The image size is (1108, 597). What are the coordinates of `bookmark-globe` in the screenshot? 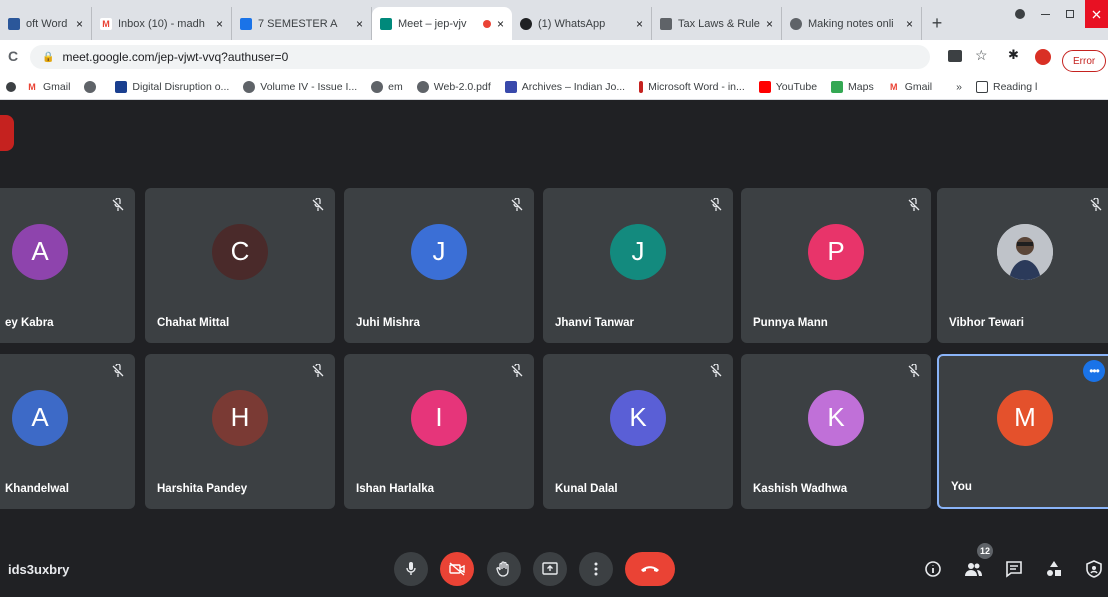 It's located at (92, 86).